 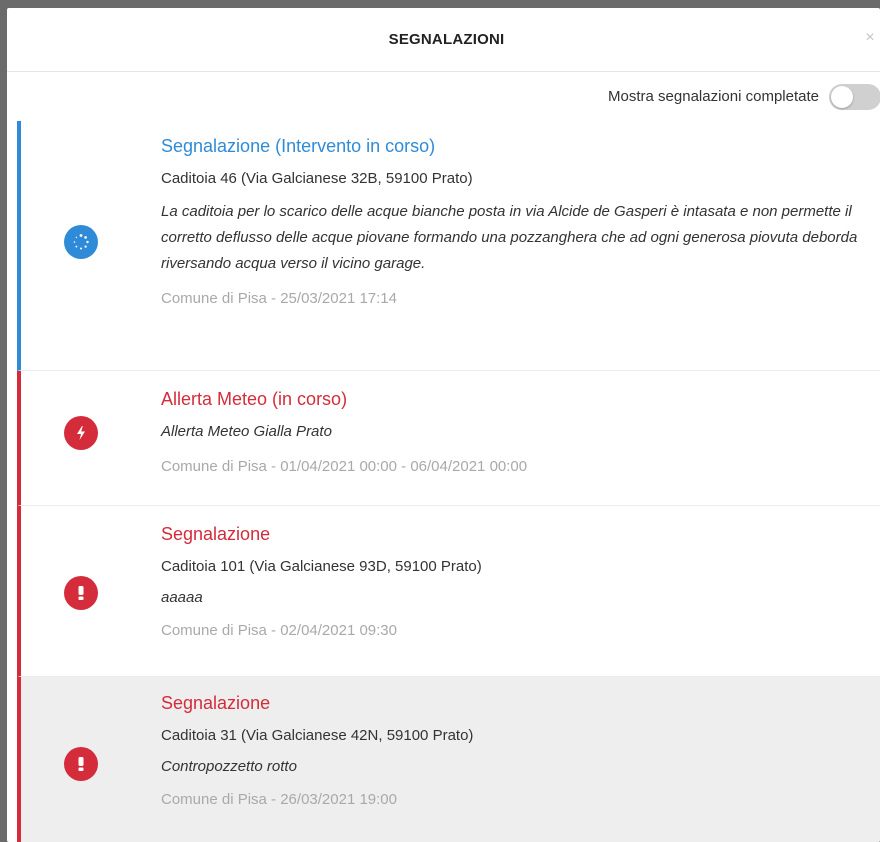 I want to click on close-icon: ×, so click(x=870, y=38).